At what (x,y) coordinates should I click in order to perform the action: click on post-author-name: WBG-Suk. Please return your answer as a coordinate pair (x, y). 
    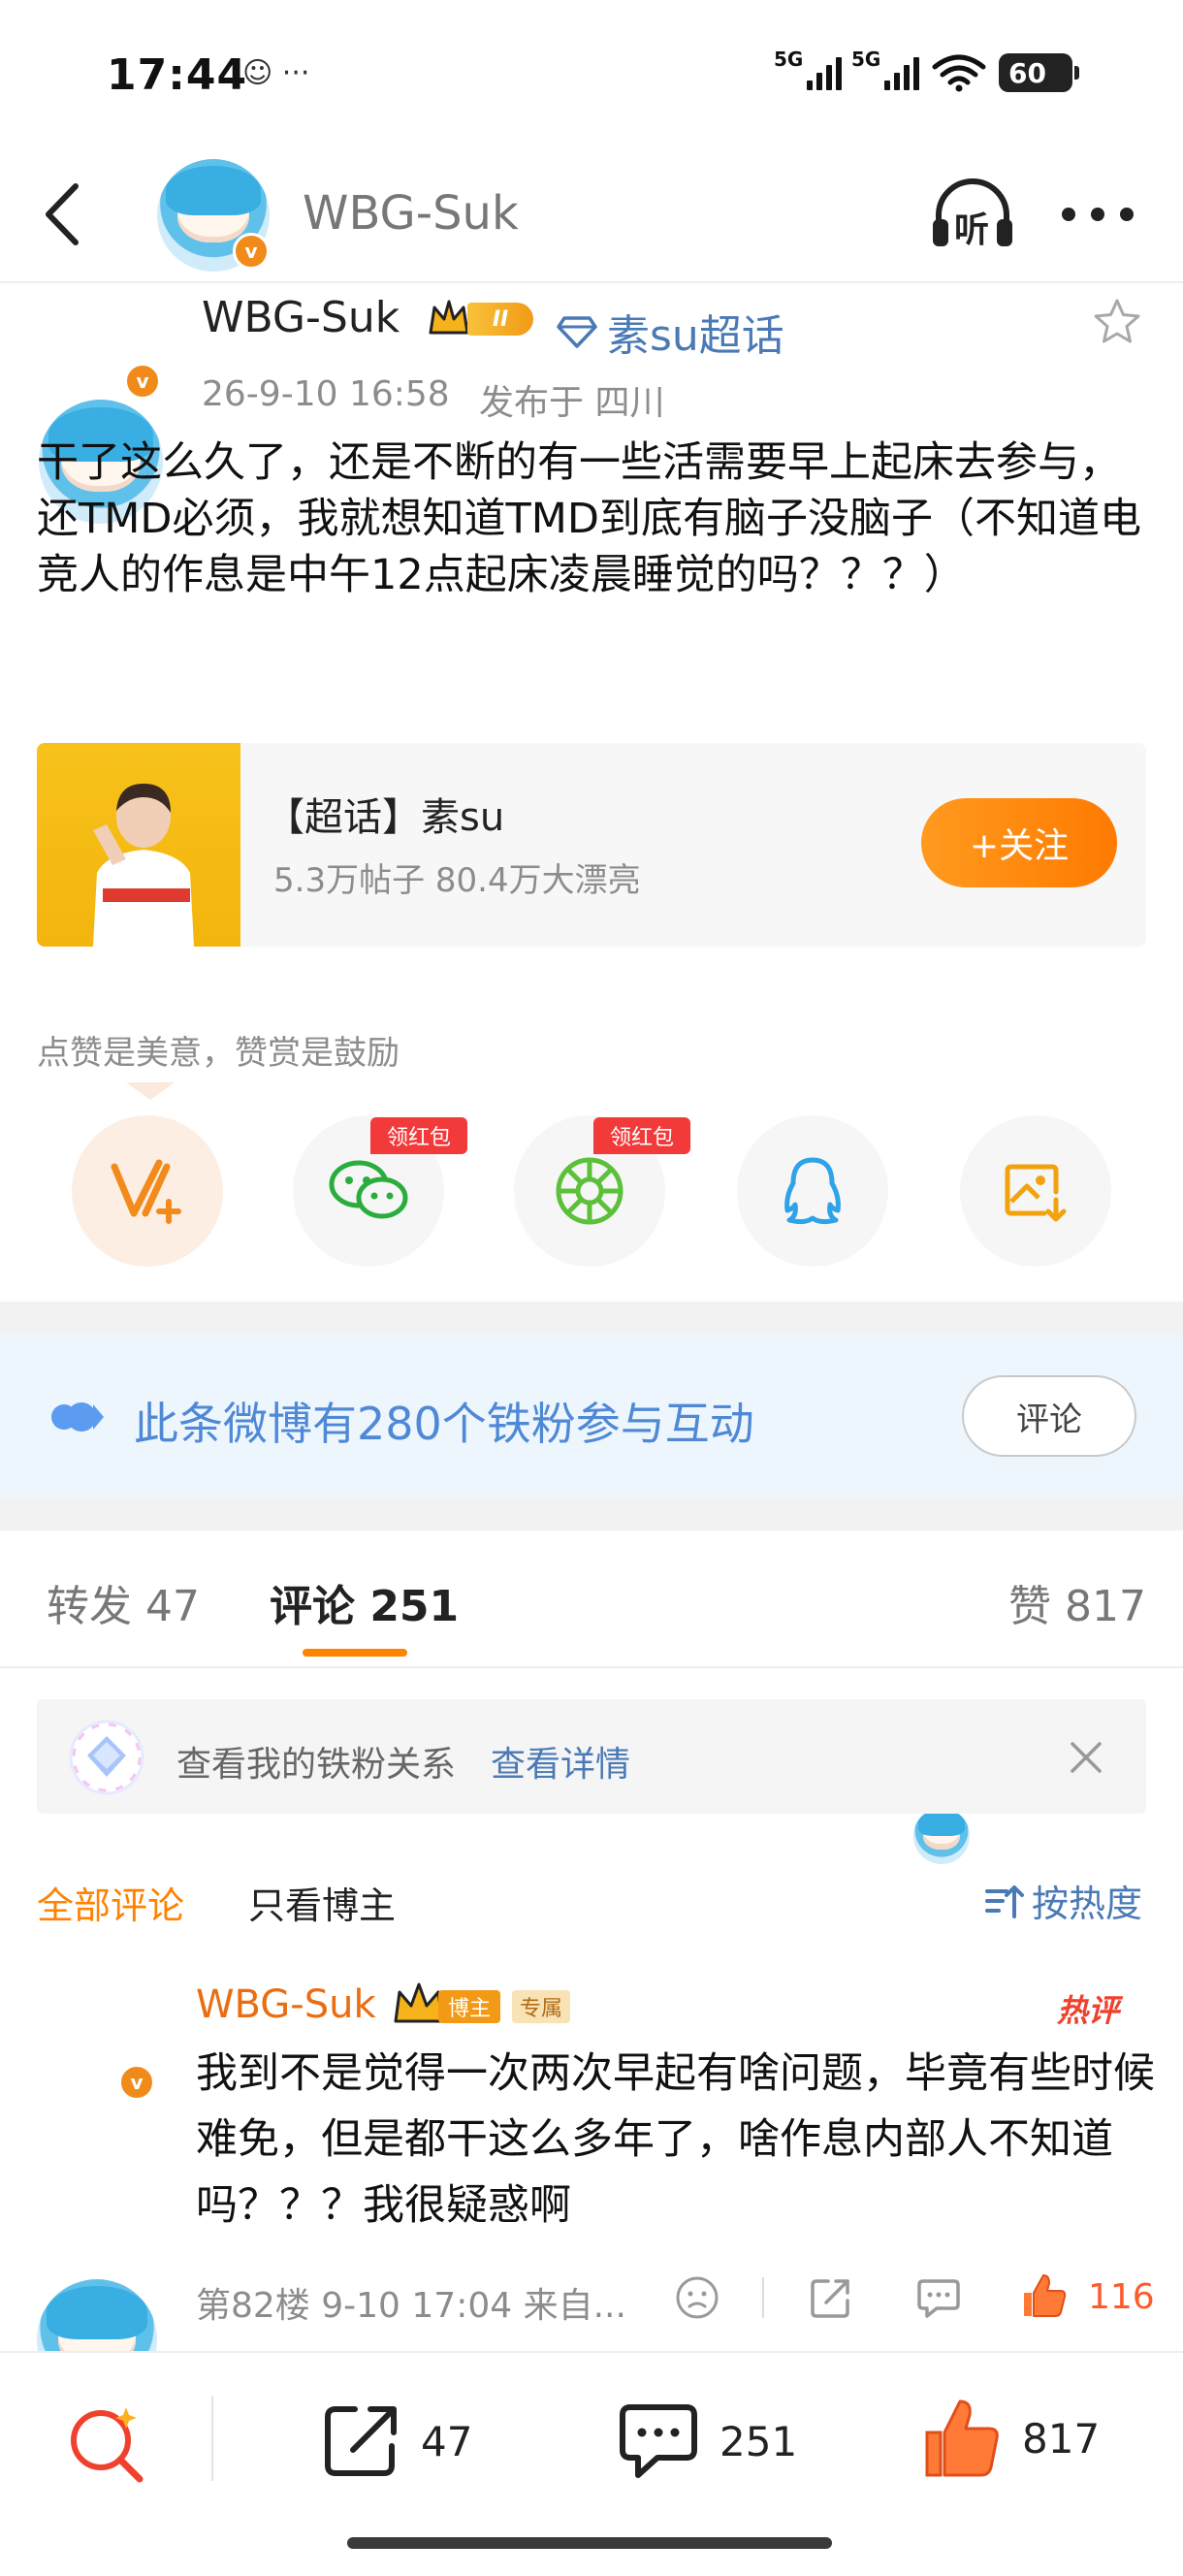
    Looking at the image, I should click on (301, 317).